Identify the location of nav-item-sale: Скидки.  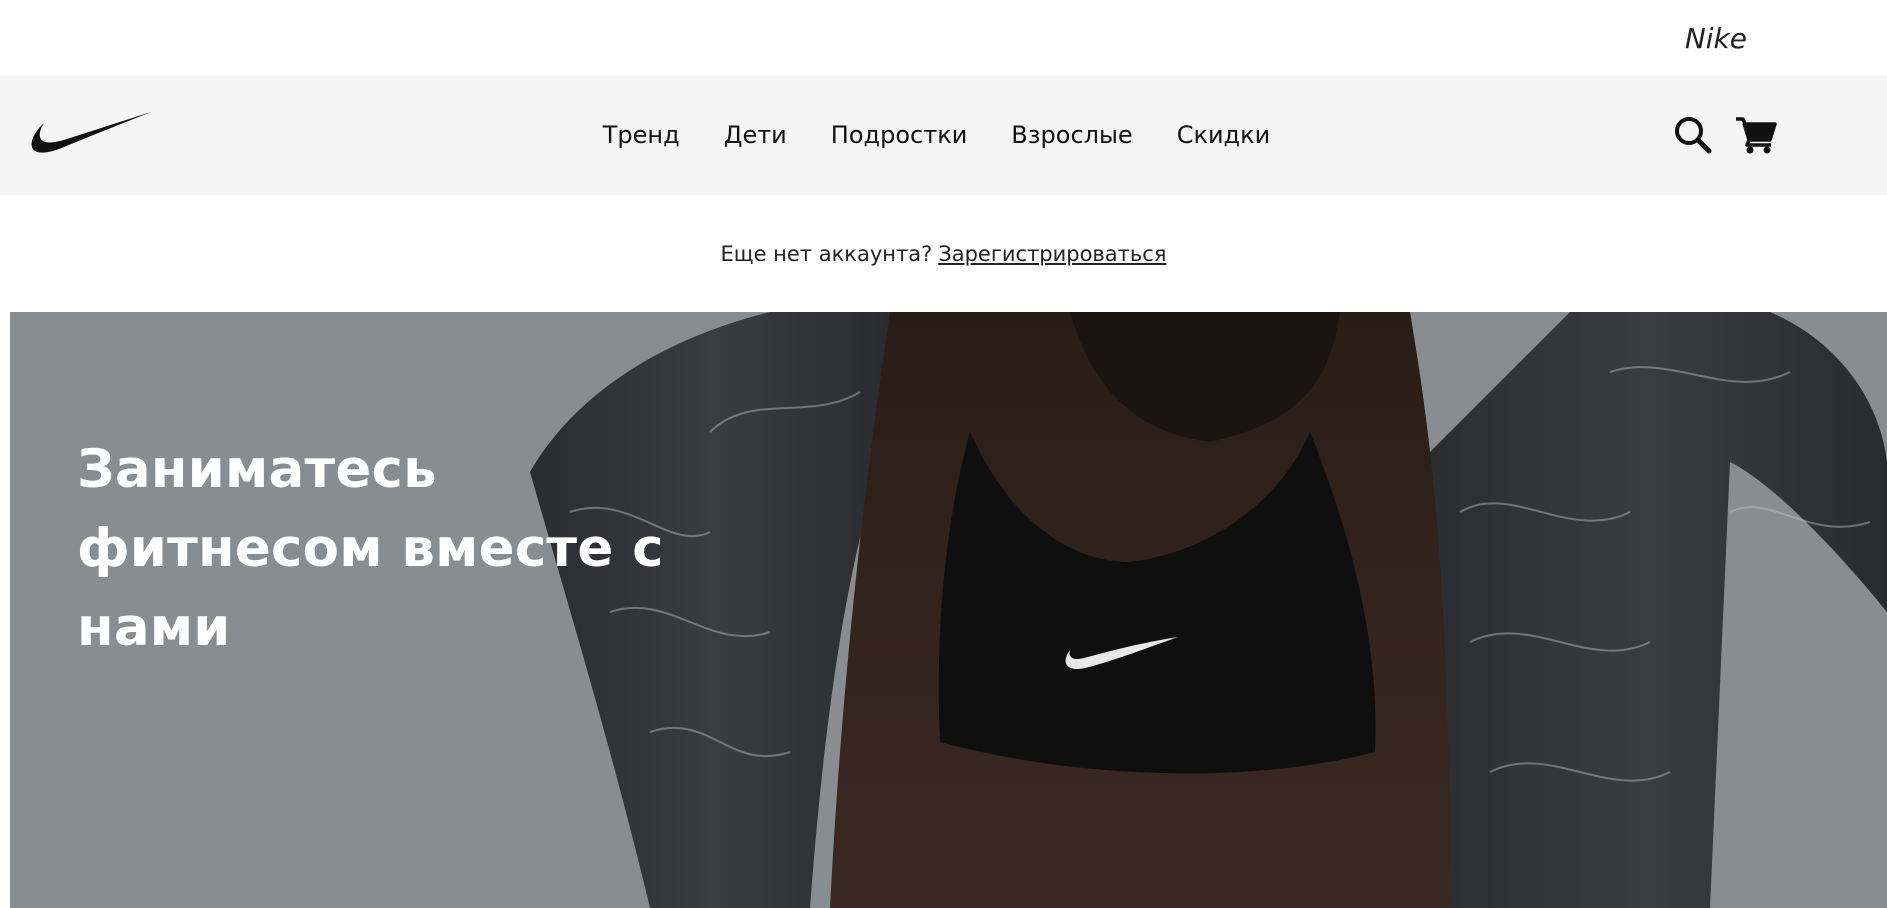
(1224, 135).